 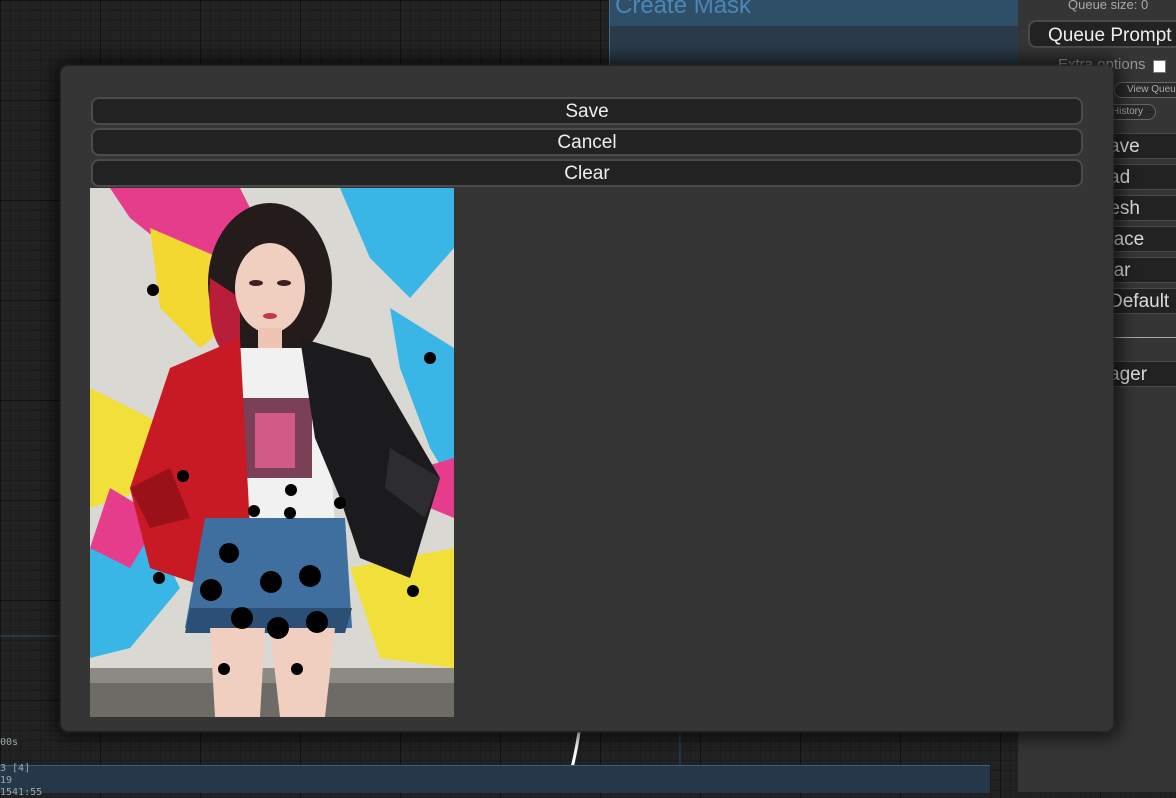 What do you see at coordinates (495, 779) in the screenshot?
I see `background-node-strip` at bounding box center [495, 779].